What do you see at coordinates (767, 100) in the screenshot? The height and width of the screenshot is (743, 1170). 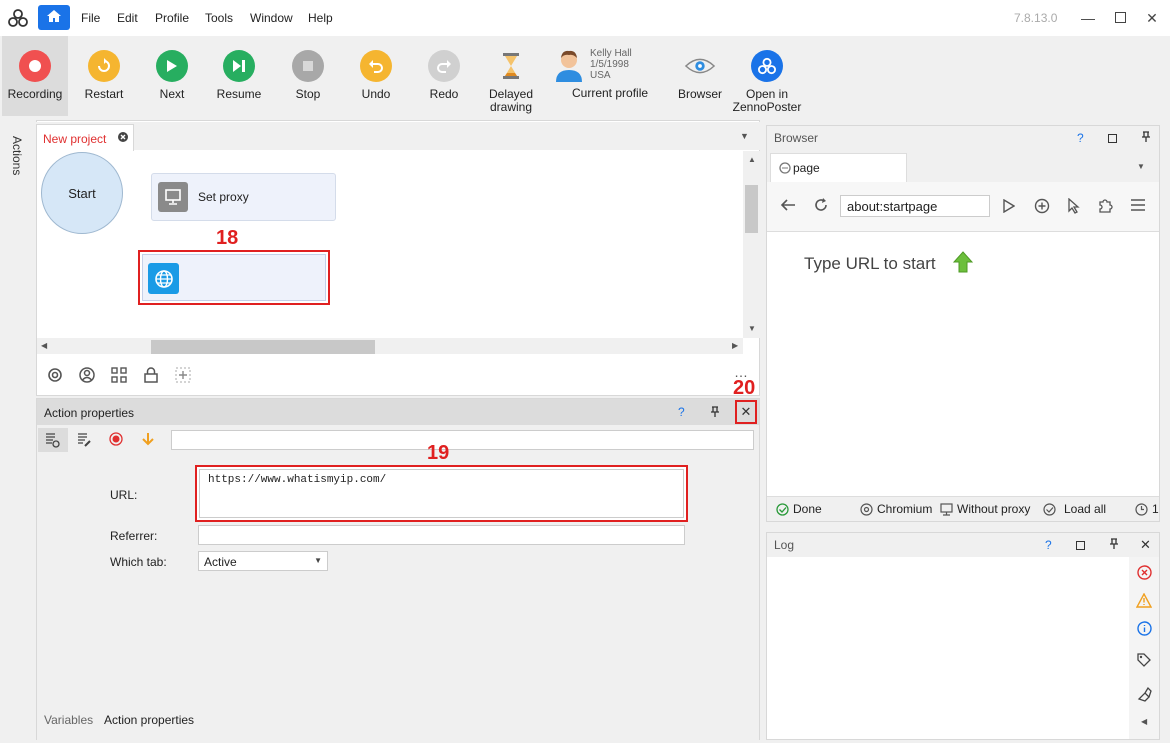 I see `open-in-label: Open in ZennoPoster` at bounding box center [767, 100].